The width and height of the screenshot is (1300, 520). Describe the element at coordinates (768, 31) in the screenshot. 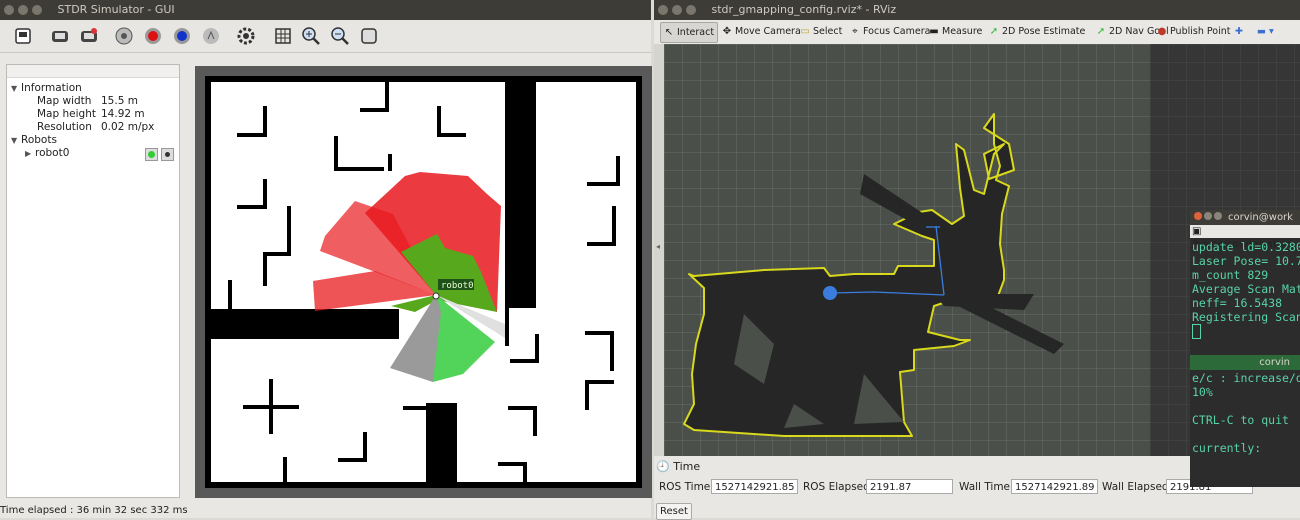

I see `tool-label: Move Camera` at that location.